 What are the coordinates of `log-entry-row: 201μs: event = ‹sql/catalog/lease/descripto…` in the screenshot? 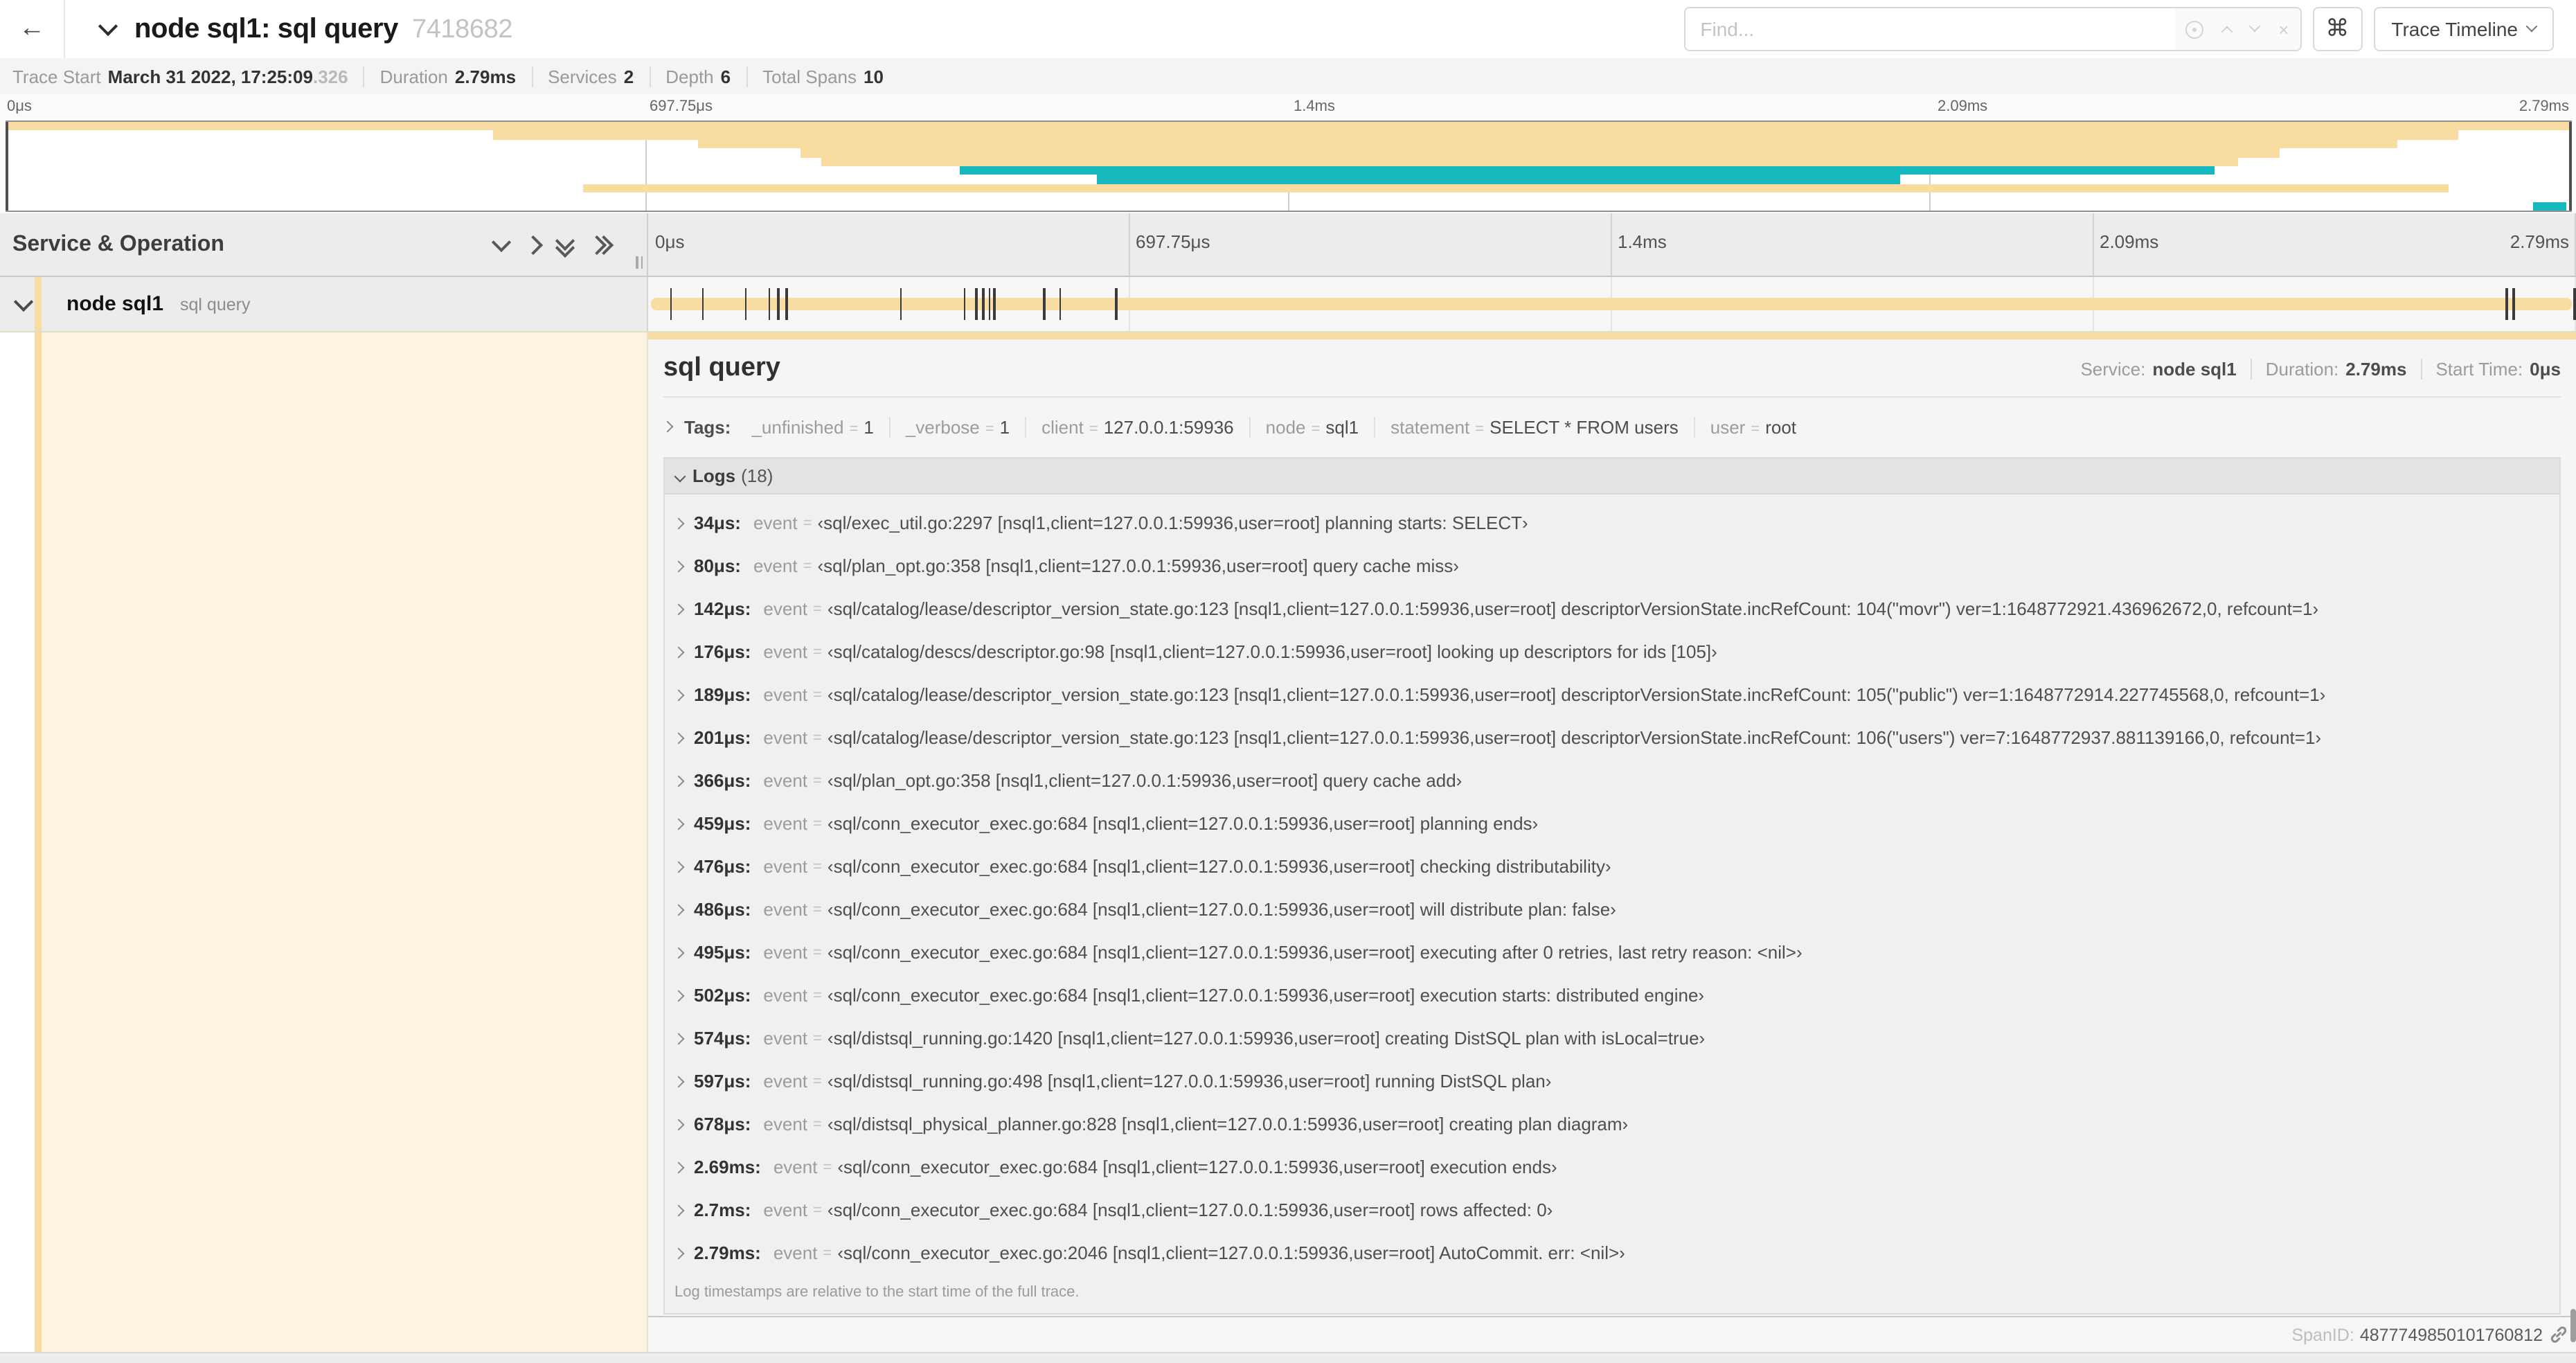 It's located at (1615, 738).